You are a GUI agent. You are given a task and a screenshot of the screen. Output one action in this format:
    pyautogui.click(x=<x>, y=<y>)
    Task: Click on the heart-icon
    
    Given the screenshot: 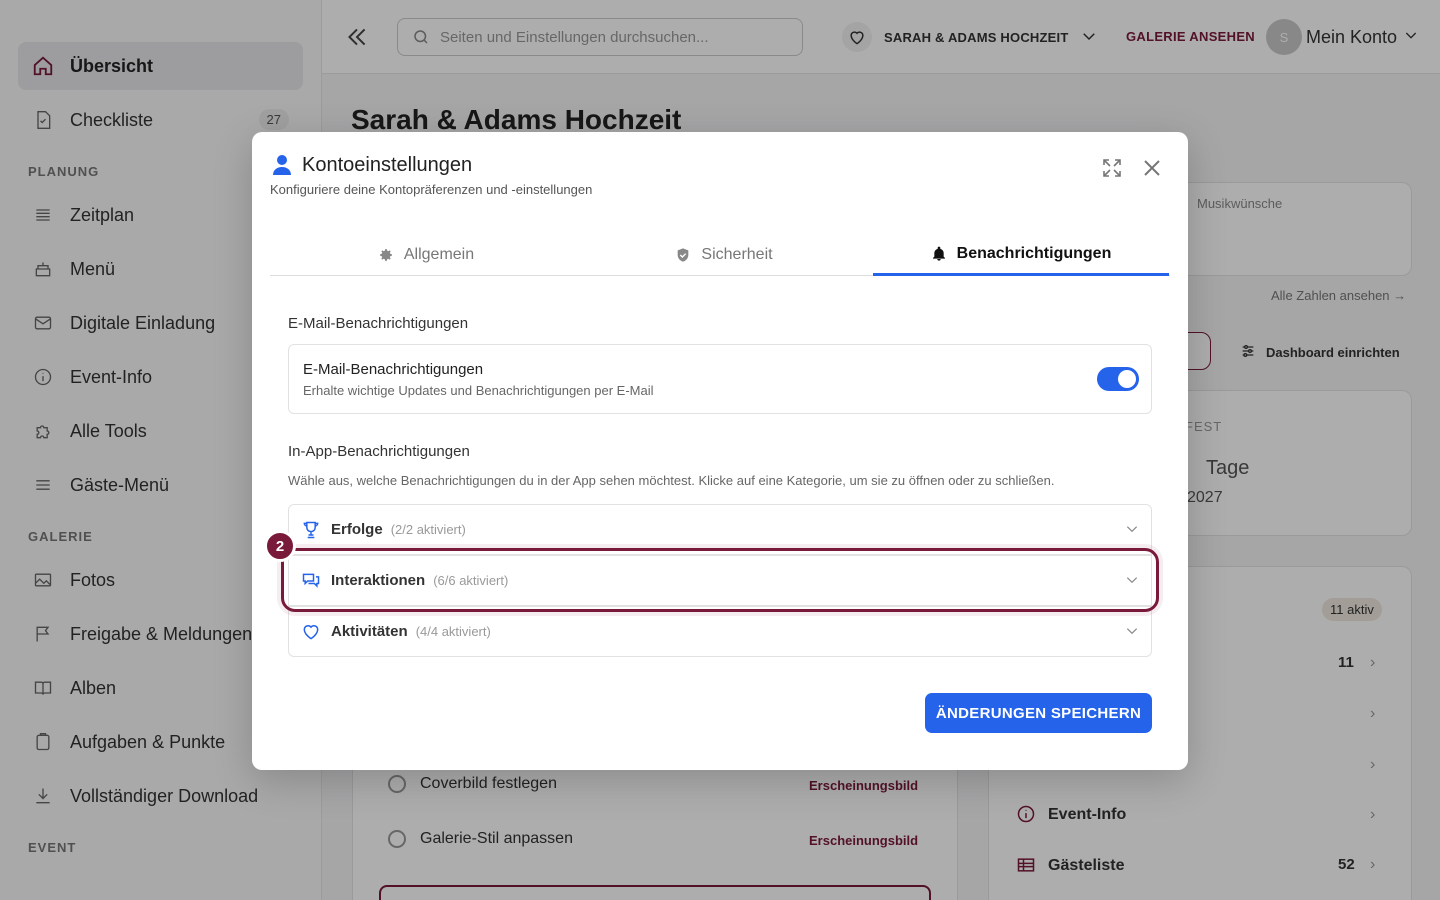 What is the action you would take?
    pyautogui.click(x=311, y=632)
    